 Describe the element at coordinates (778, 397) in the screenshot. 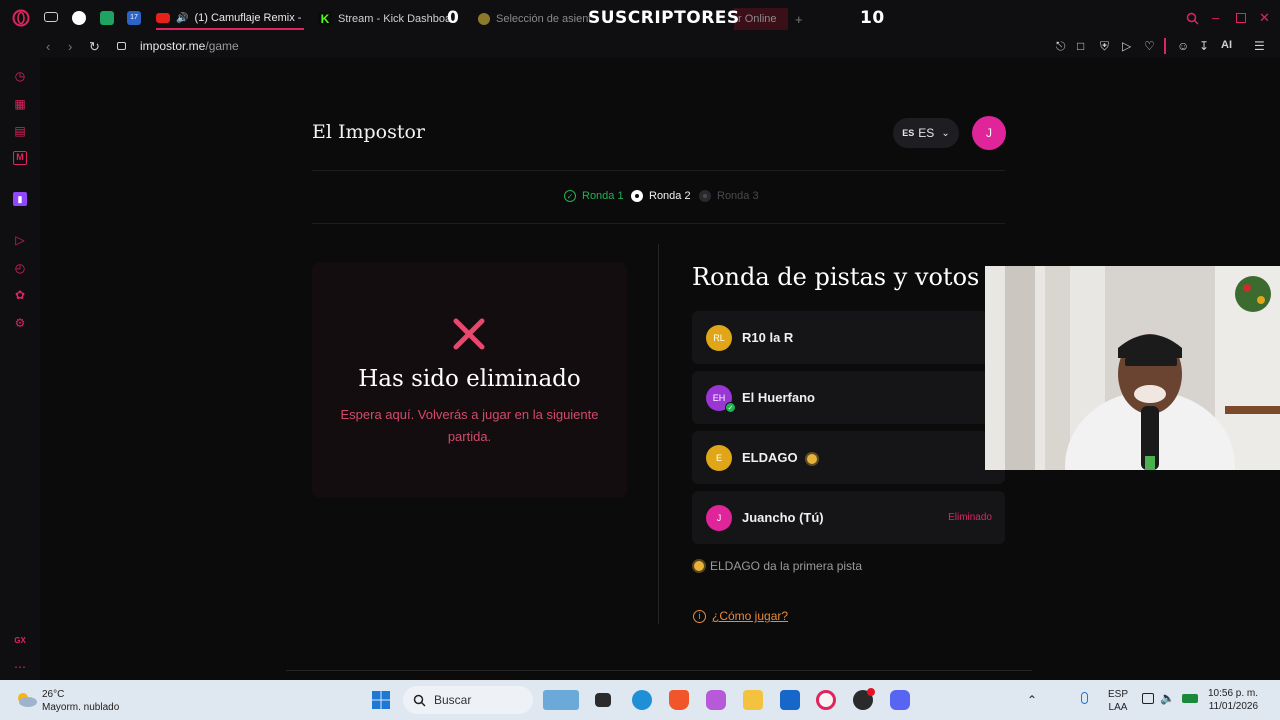

I see `player-name: El Huerfano` at that location.